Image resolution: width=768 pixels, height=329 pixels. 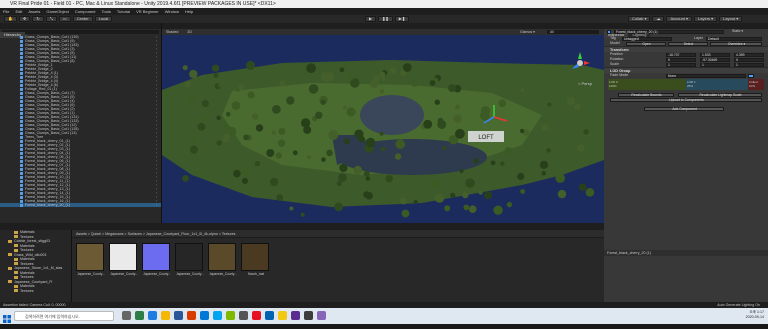 I want to click on cloud-icon: ☁, so click(x=658, y=19).